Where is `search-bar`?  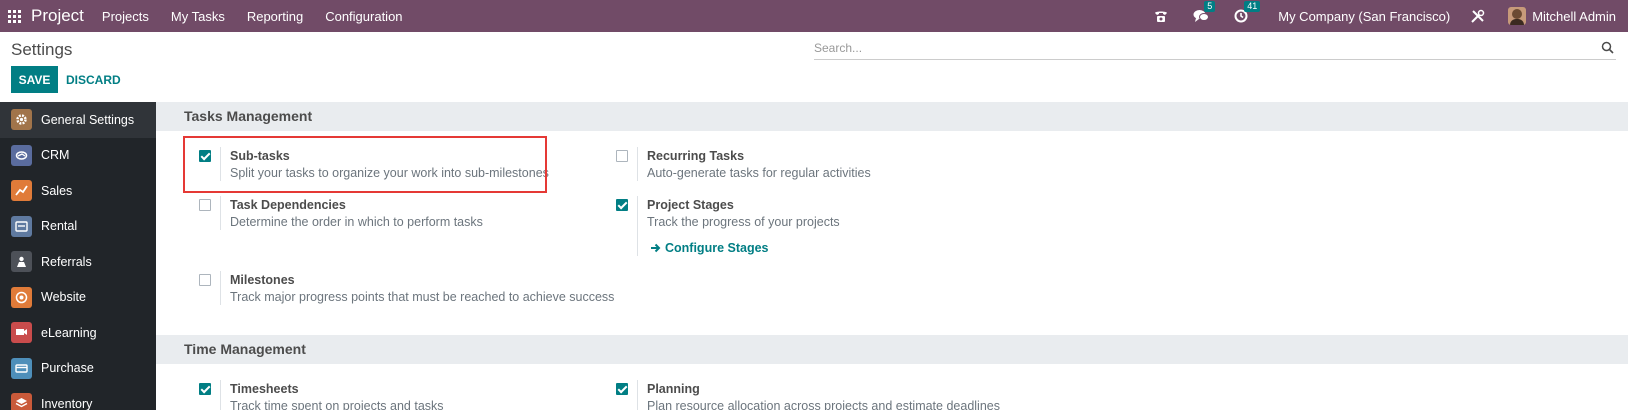 search-bar is located at coordinates (1215, 49).